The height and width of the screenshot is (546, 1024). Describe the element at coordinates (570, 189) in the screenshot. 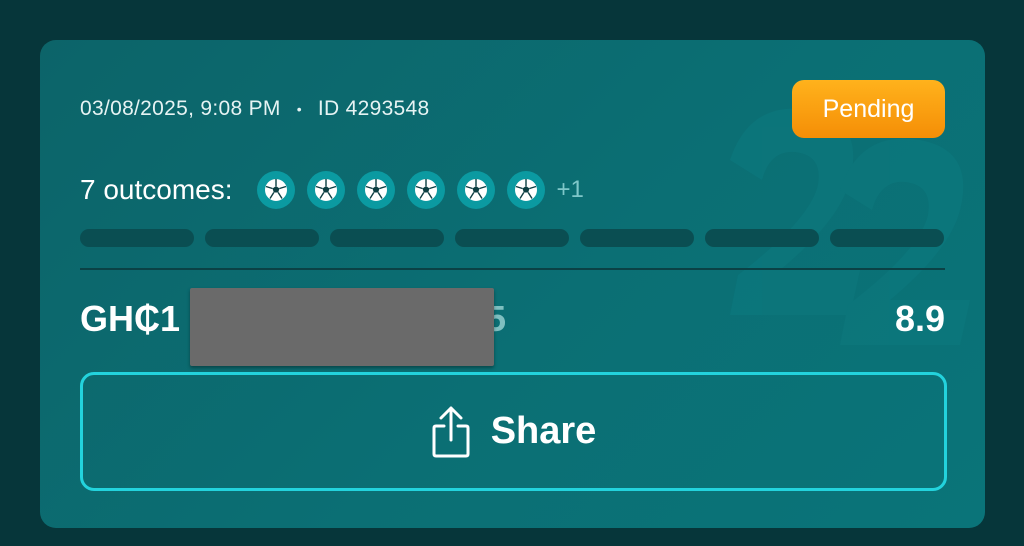

I see `more-outcomes-count: +1` at that location.